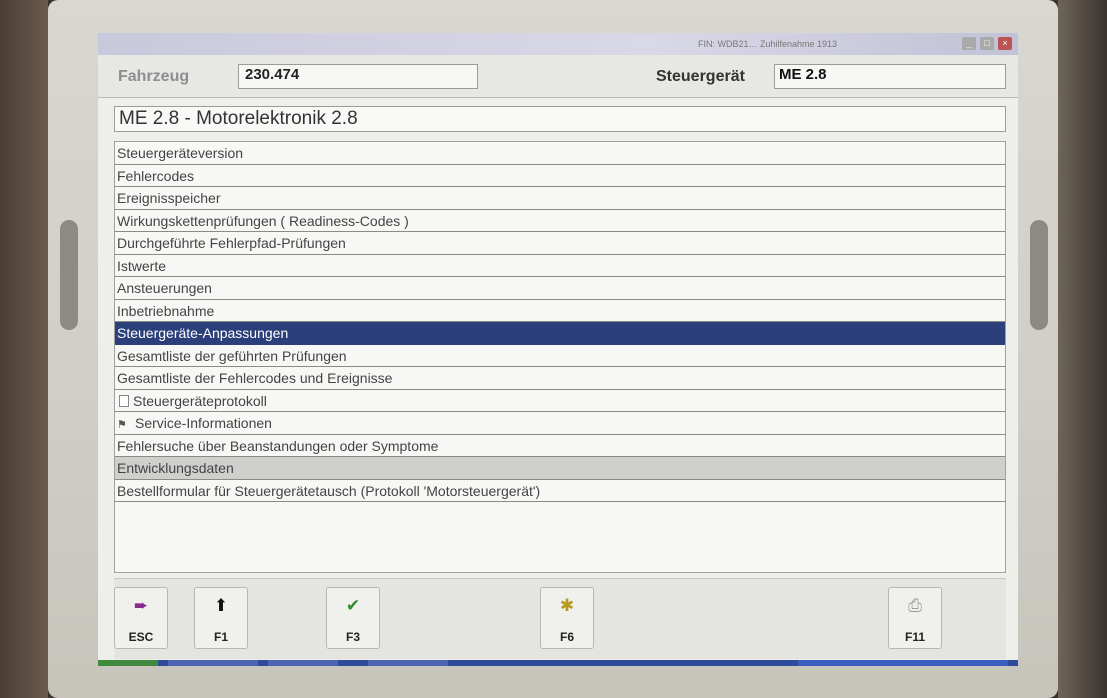 This screenshot has width=1107, height=698. I want to click on menu-item-ecu-version: Steuergeräteversion, so click(560, 153).